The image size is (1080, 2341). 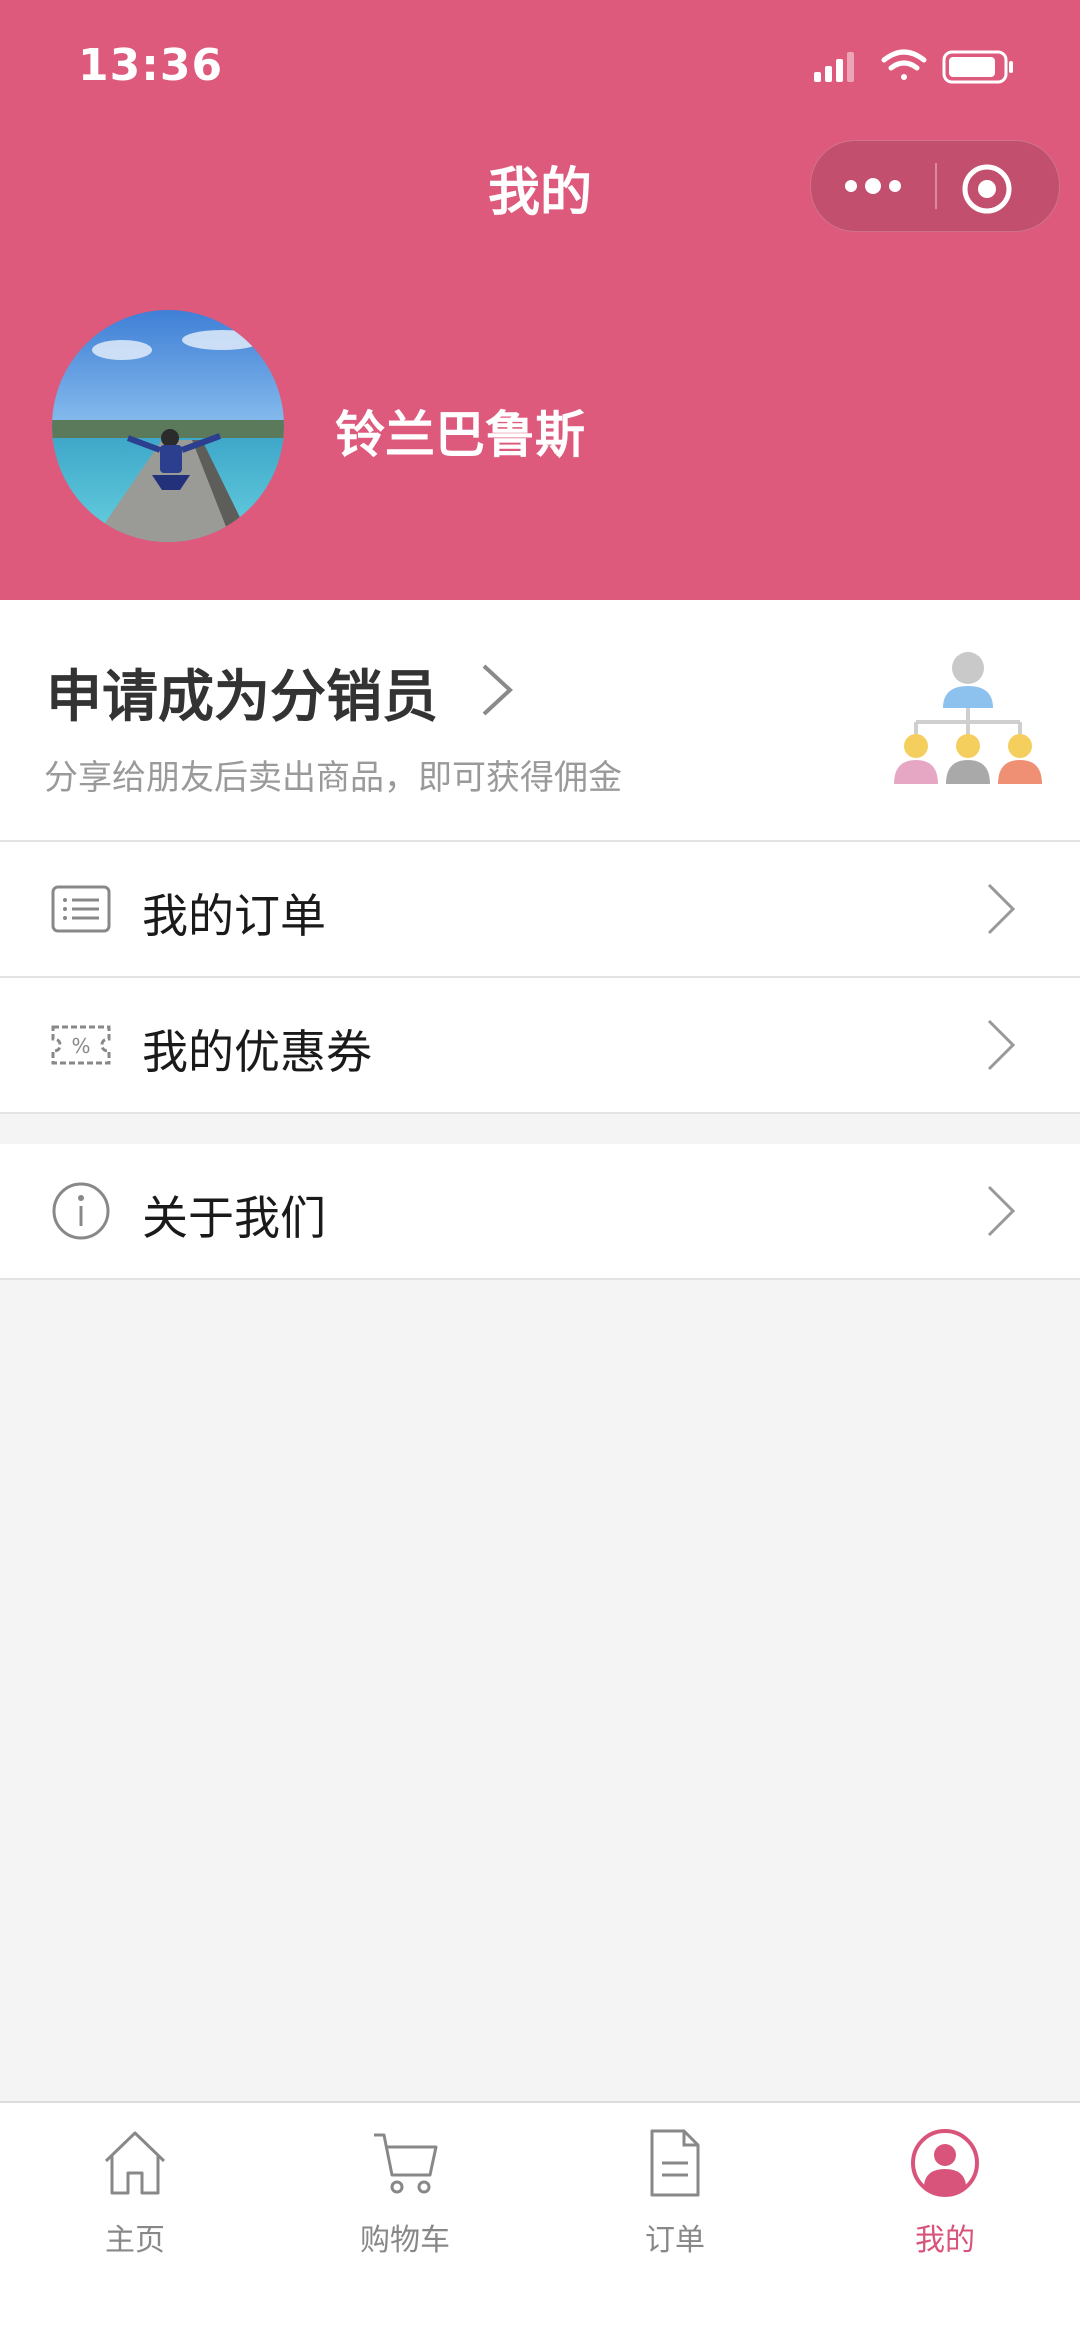 I want to click on capsule-divider, so click(x=936, y=186).